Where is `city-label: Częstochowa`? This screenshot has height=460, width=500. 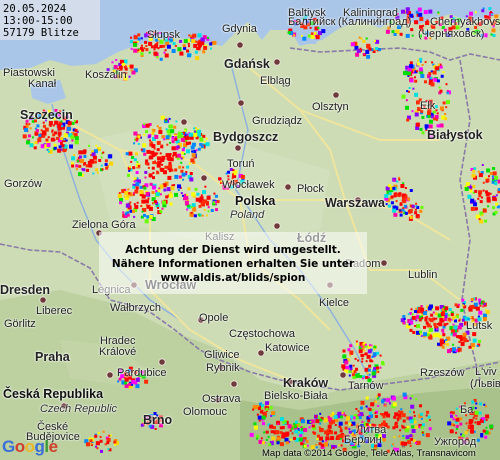 city-label: Częstochowa is located at coordinates (262, 334).